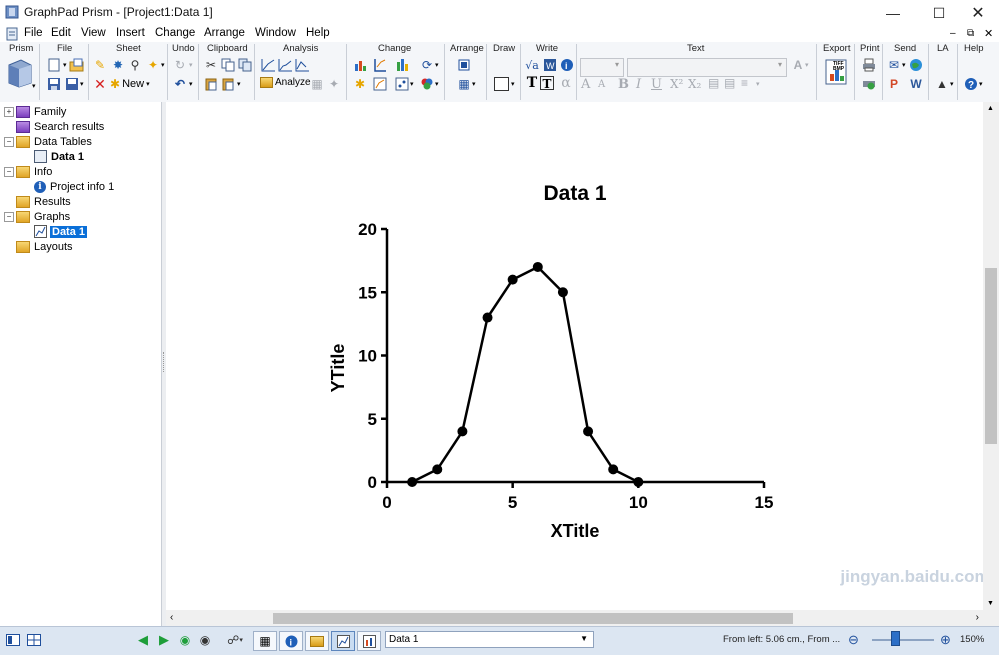  I want to click on mdi-close-button: ✕, so click(988, 33).